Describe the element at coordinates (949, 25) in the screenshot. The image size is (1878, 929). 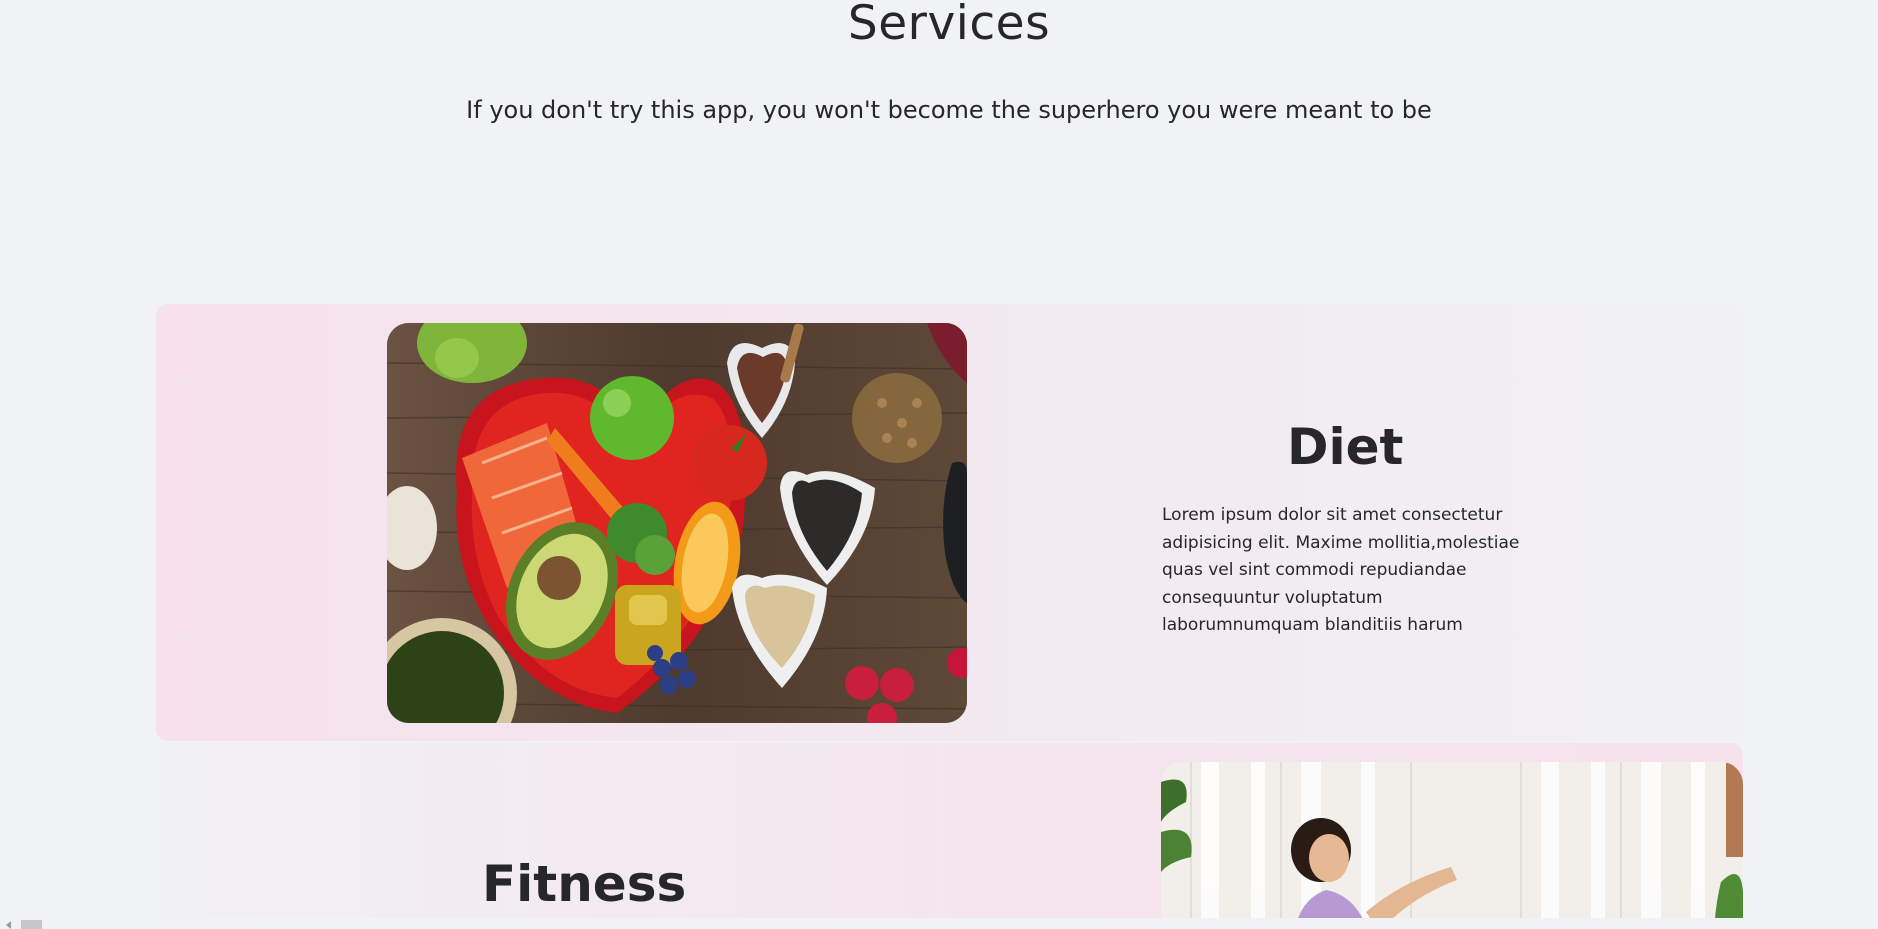
I see `services-title: Services` at that location.